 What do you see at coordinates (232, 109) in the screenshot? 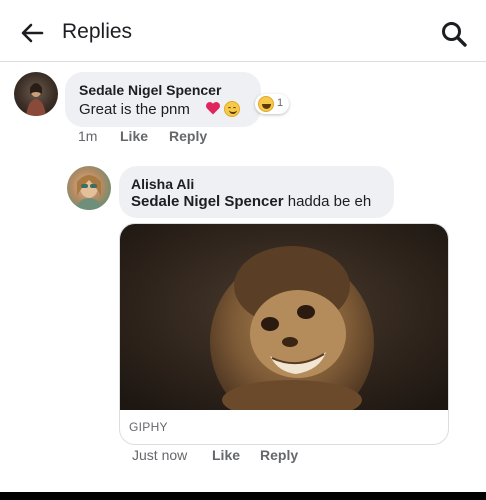
I see `smiling-face-icon` at bounding box center [232, 109].